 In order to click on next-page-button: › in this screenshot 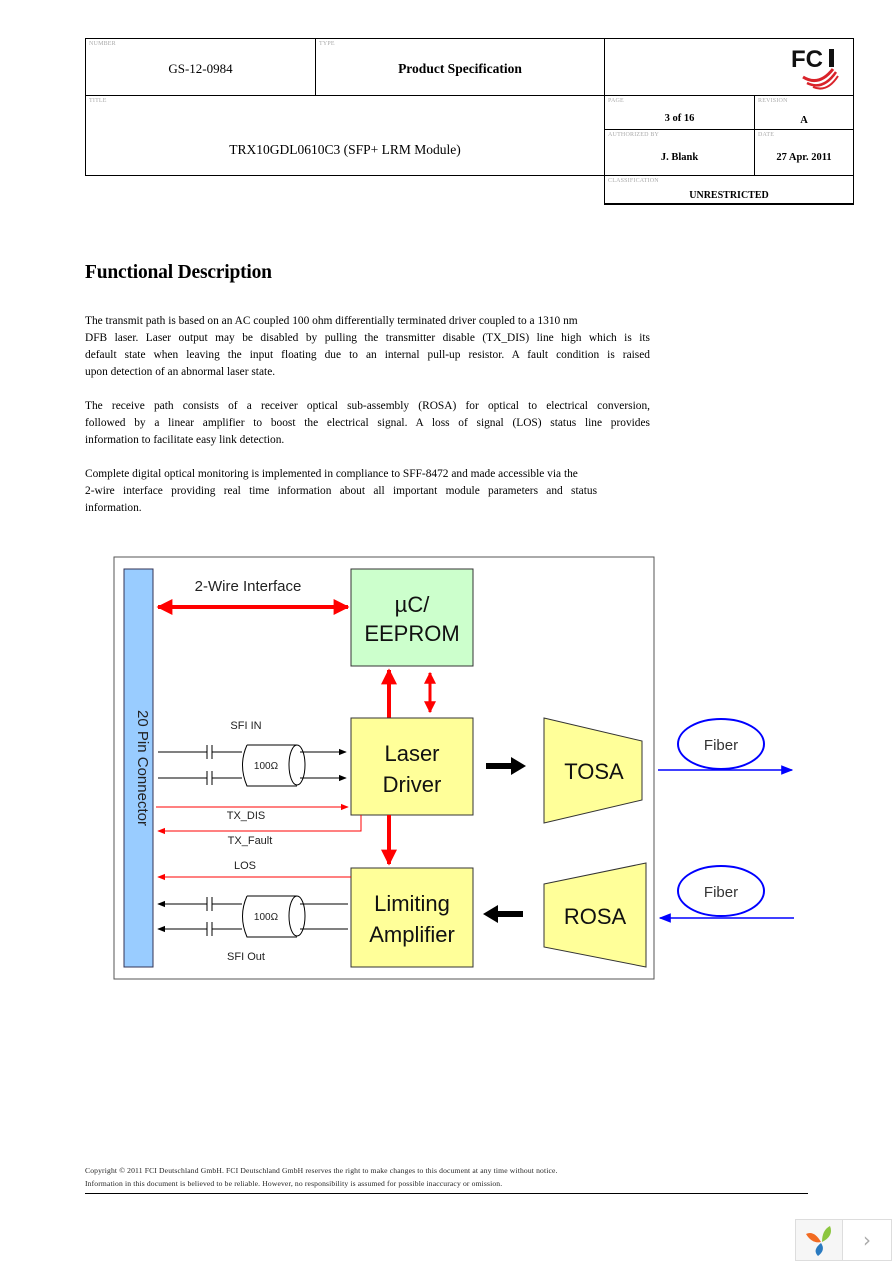, I will do `click(867, 1240)`.